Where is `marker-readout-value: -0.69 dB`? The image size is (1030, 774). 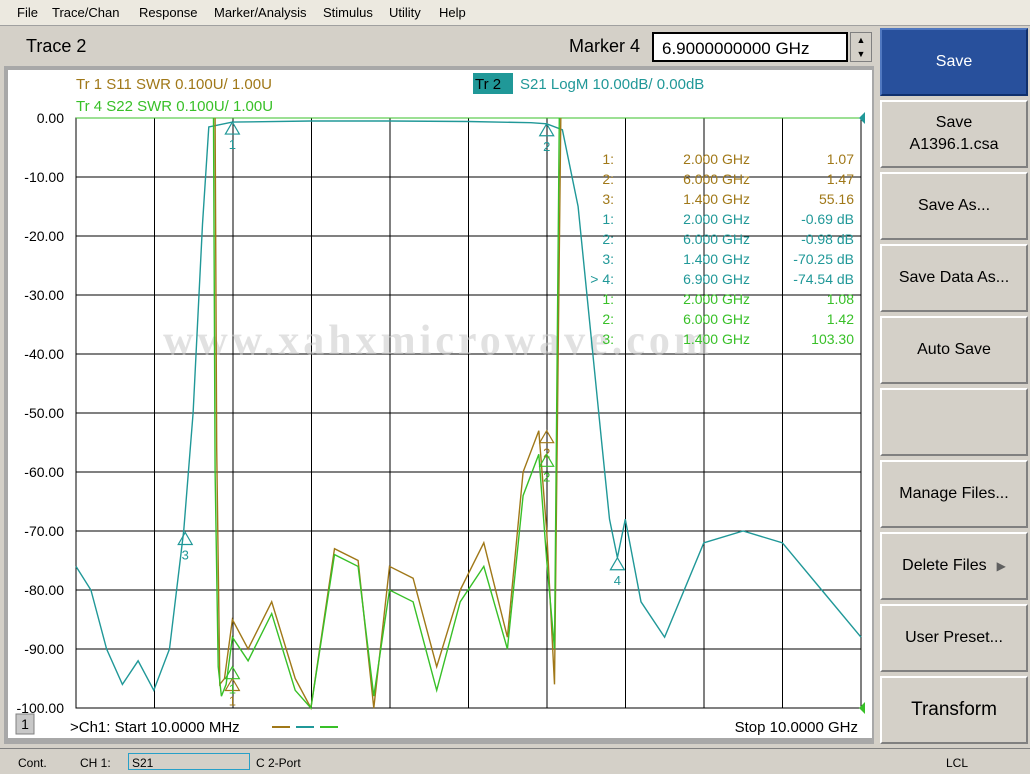
marker-readout-value: -0.69 dB is located at coordinates (827, 219).